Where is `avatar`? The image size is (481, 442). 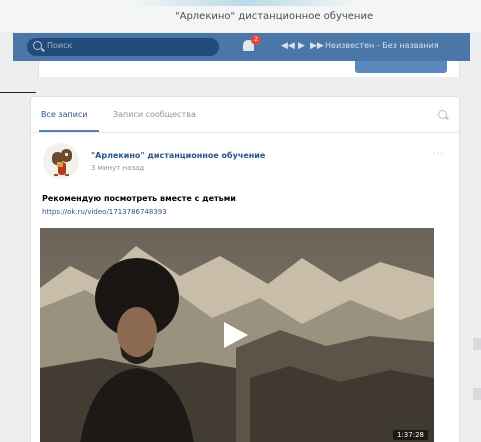
avatar is located at coordinates (61, 161).